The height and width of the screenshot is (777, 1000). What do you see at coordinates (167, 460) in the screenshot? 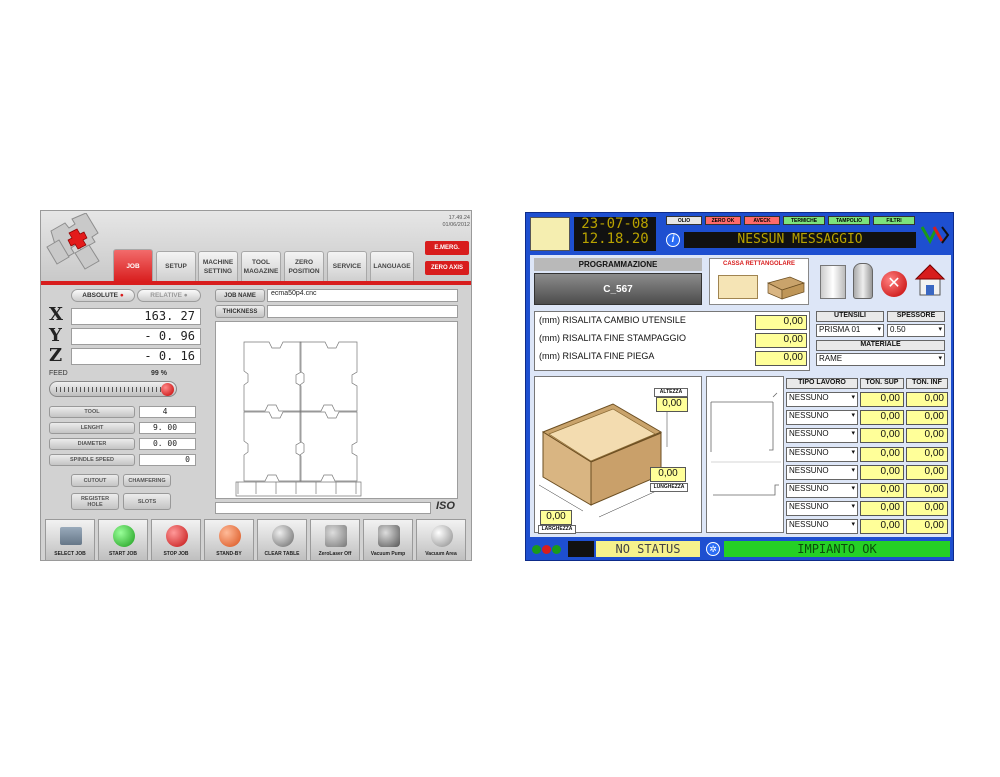
I see `spindle-speed-value: 0` at bounding box center [167, 460].